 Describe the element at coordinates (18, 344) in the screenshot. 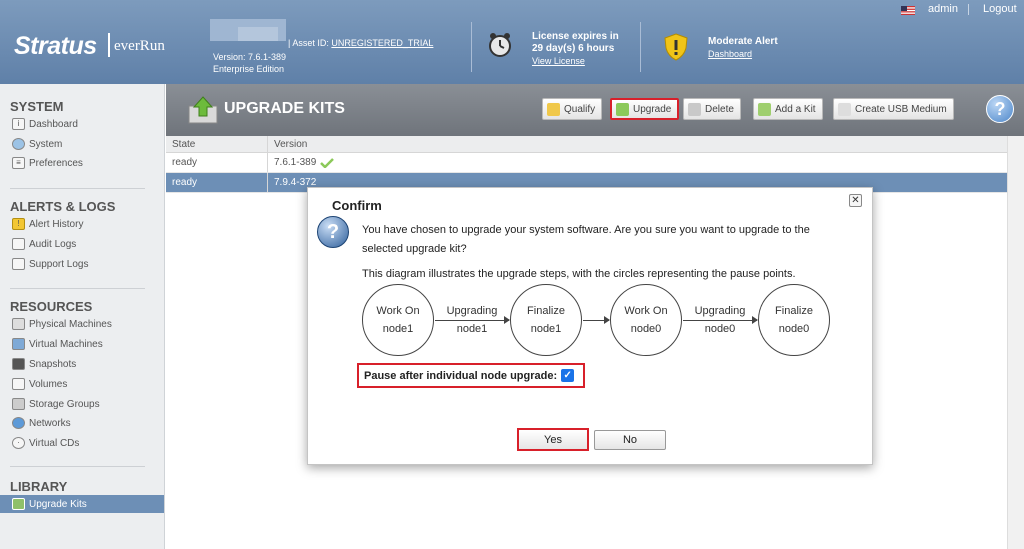

I see `virtual-machine-icon` at that location.